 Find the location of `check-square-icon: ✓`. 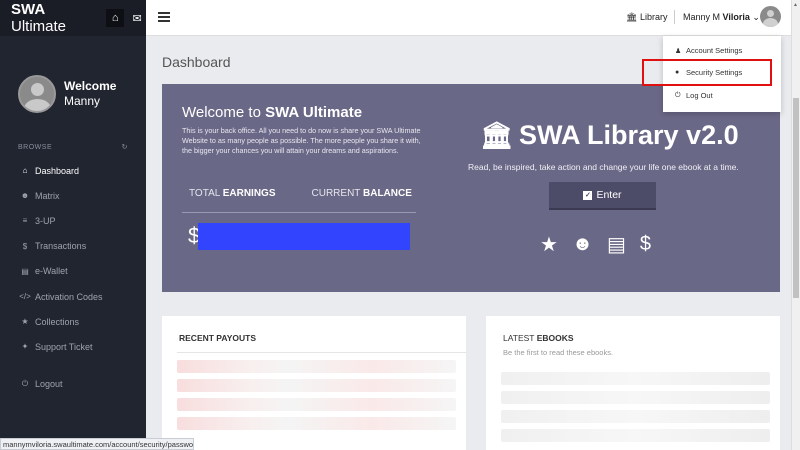

check-square-icon: ✓ is located at coordinates (588, 195).